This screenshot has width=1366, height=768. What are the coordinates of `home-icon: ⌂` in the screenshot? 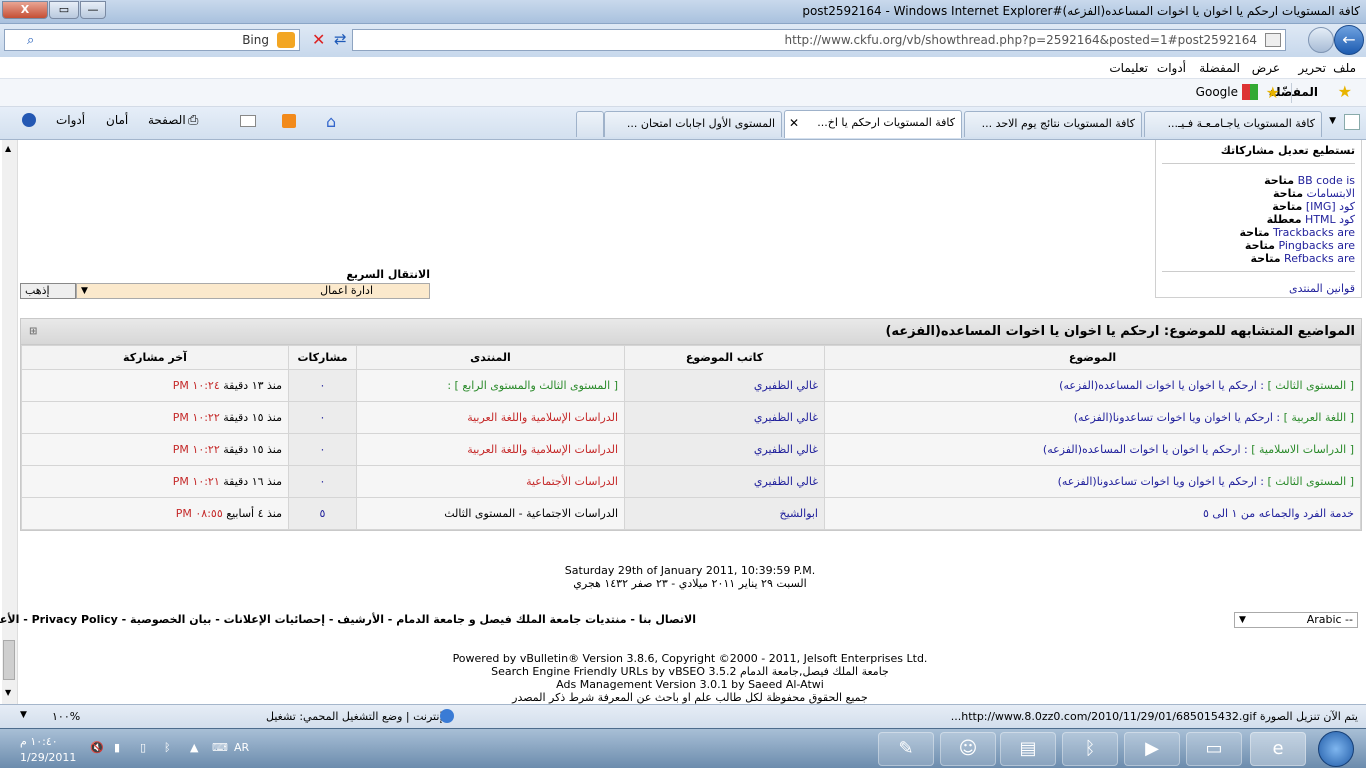 It's located at (331, 121).